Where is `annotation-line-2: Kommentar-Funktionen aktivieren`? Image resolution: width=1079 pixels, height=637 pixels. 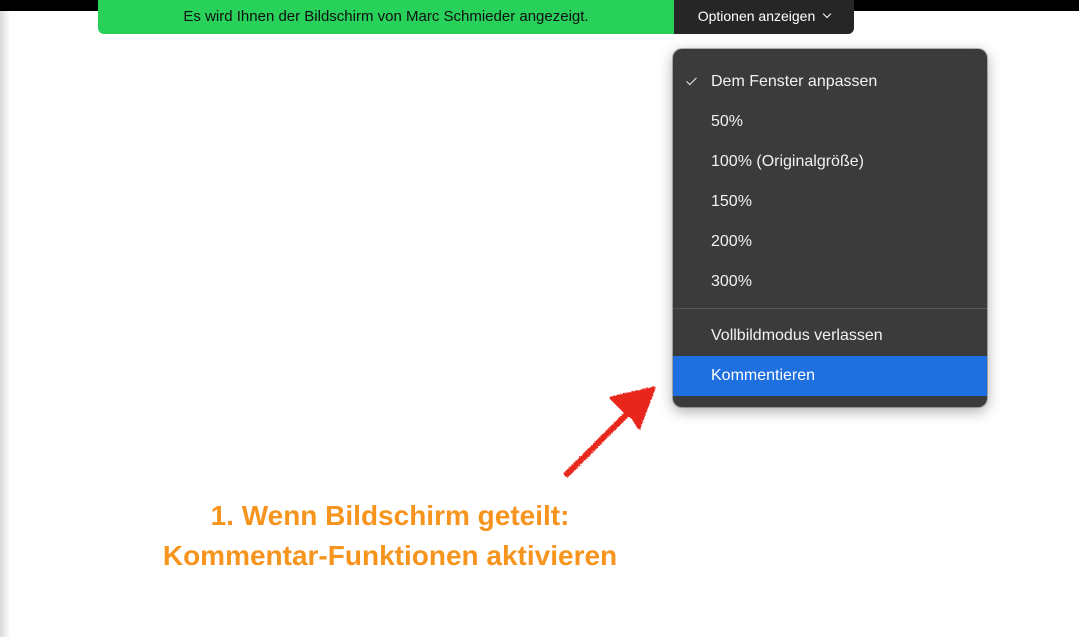 annotation-line-2: Kommentar-Funktionen aktivieren is located at coordinates (390, 555).